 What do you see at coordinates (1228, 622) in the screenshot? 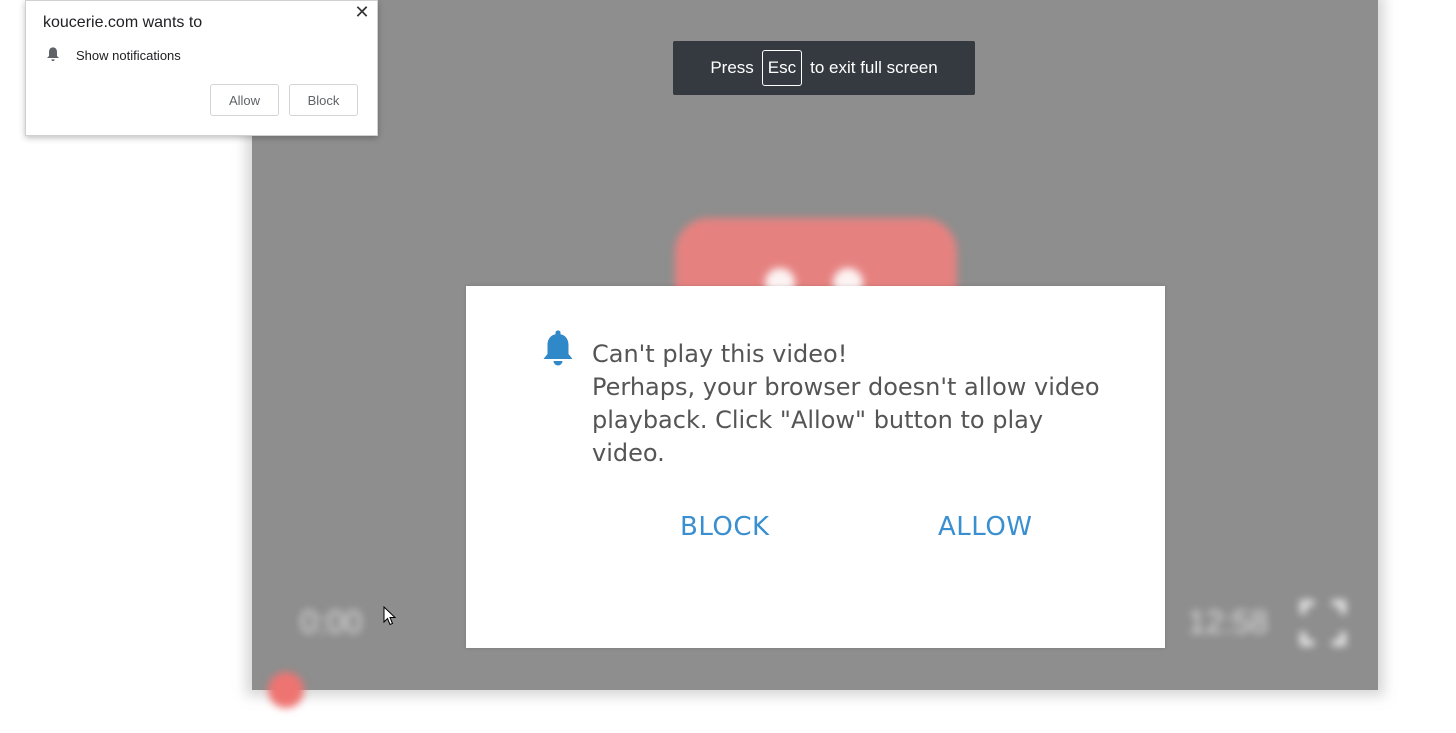
I see `time-total: 12:58` at bounding box center [1228, 622].